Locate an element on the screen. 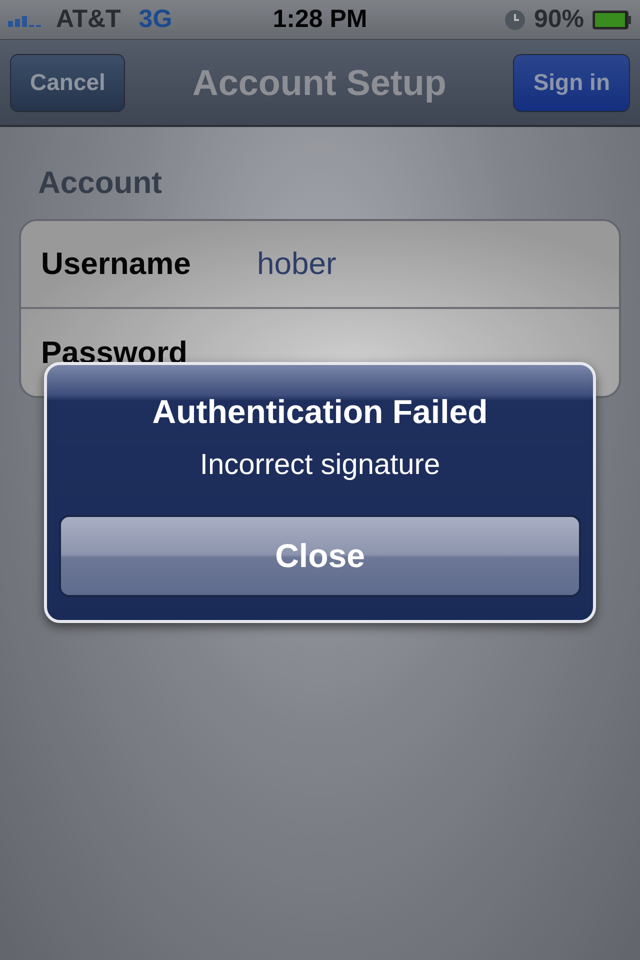 This screenshot has height=960, width=640. close-button: Close is located at coordinates (320, 556).